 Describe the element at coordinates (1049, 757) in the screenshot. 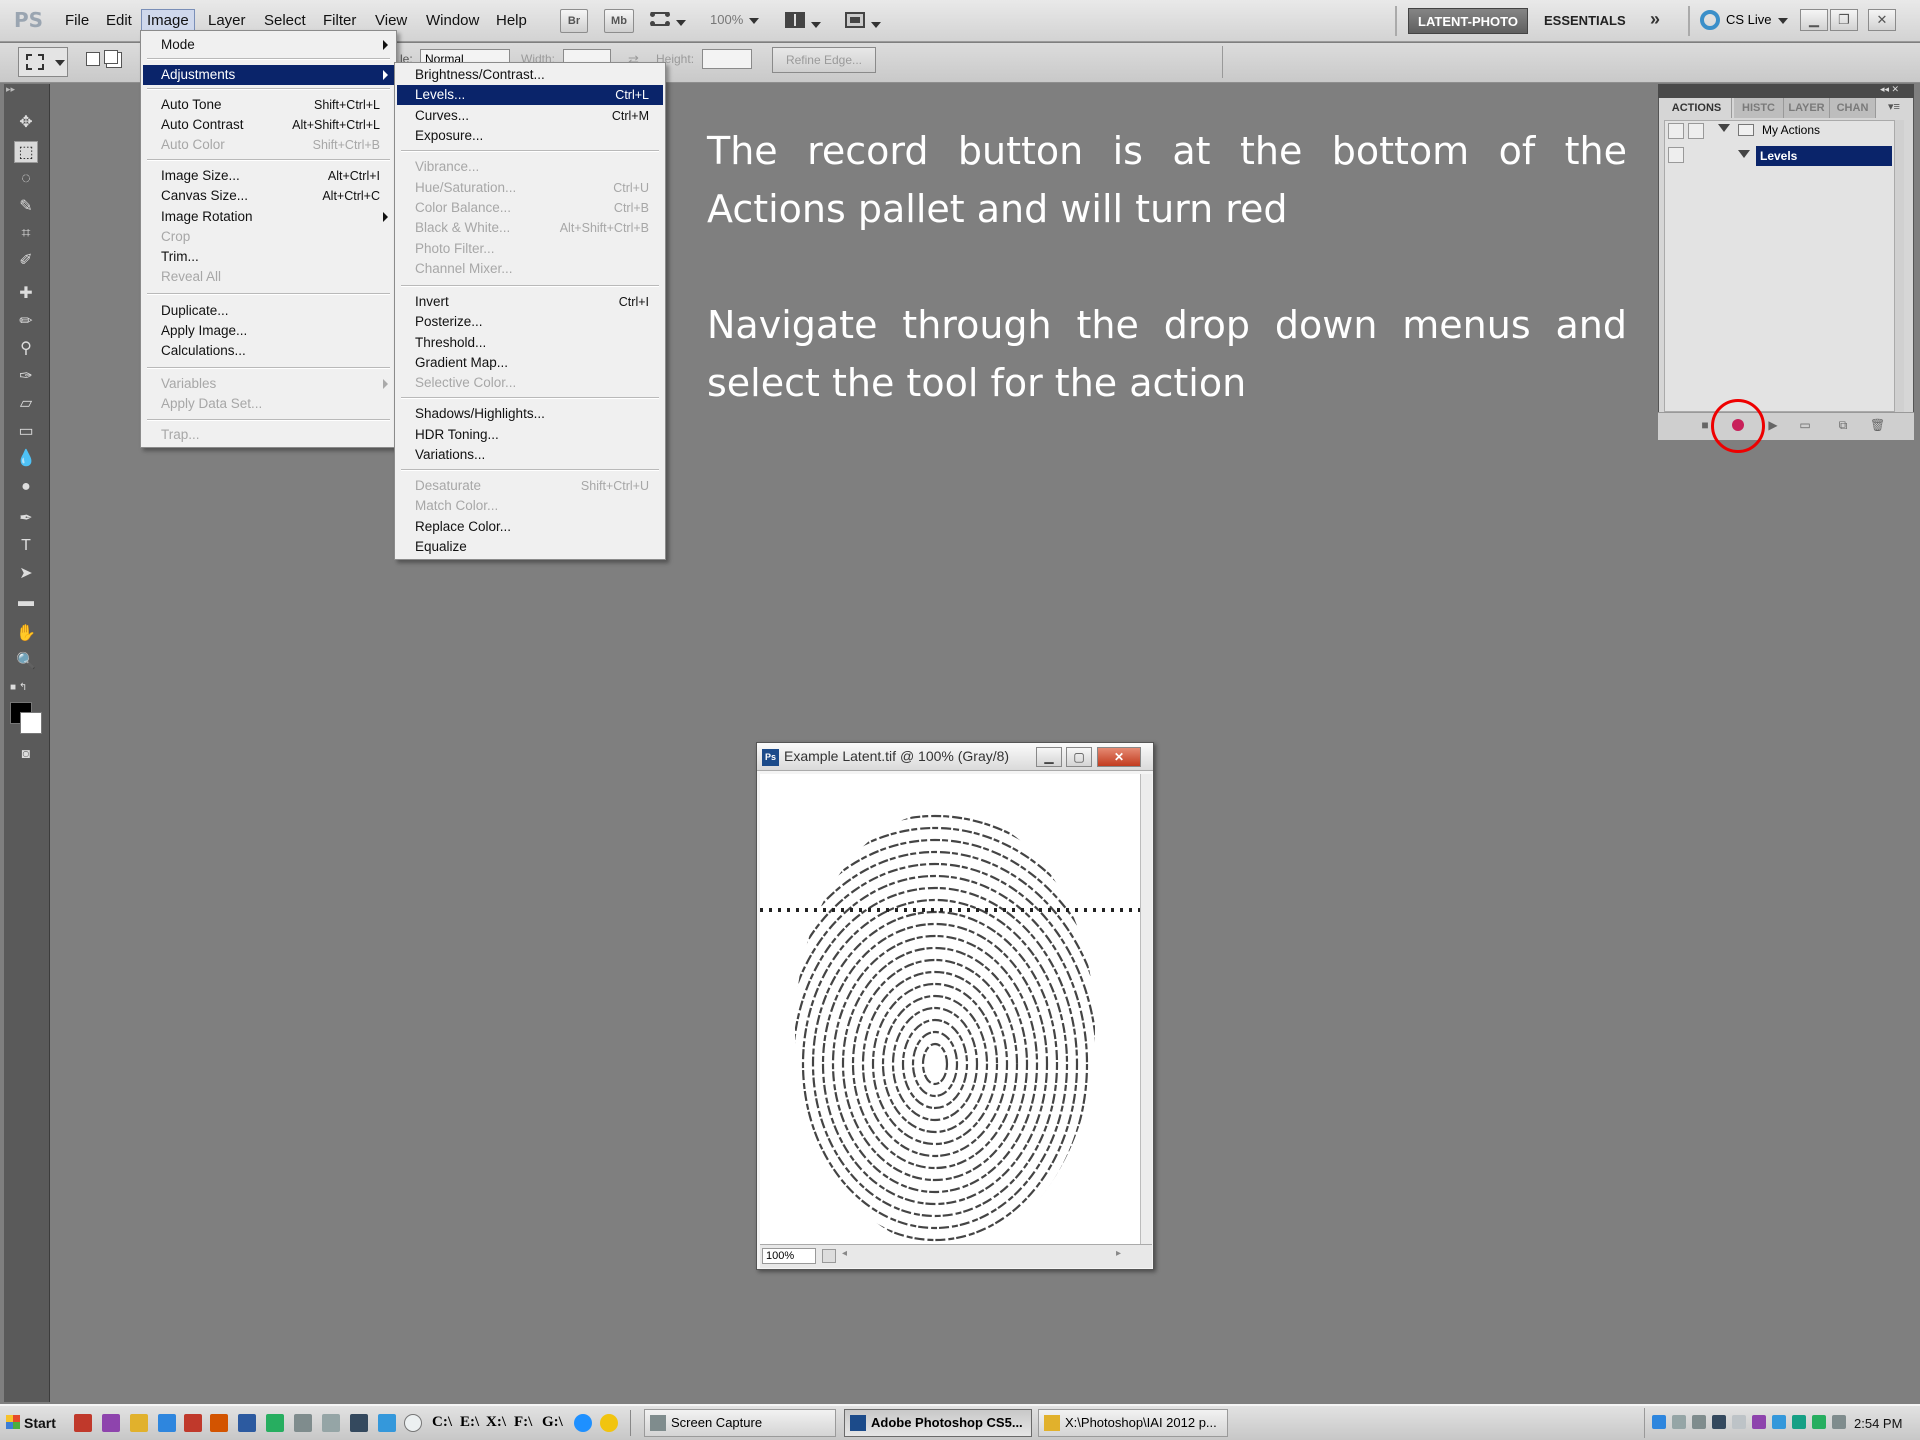

I see `doc-minimize-button: ▁` at that location.